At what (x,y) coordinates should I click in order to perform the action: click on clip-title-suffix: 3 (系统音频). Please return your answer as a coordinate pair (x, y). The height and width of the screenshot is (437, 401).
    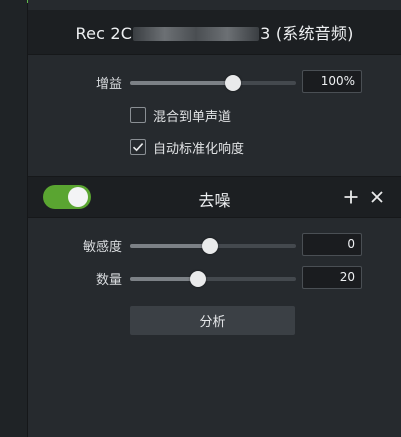
    Looking at the image, I should click on (307, 33).